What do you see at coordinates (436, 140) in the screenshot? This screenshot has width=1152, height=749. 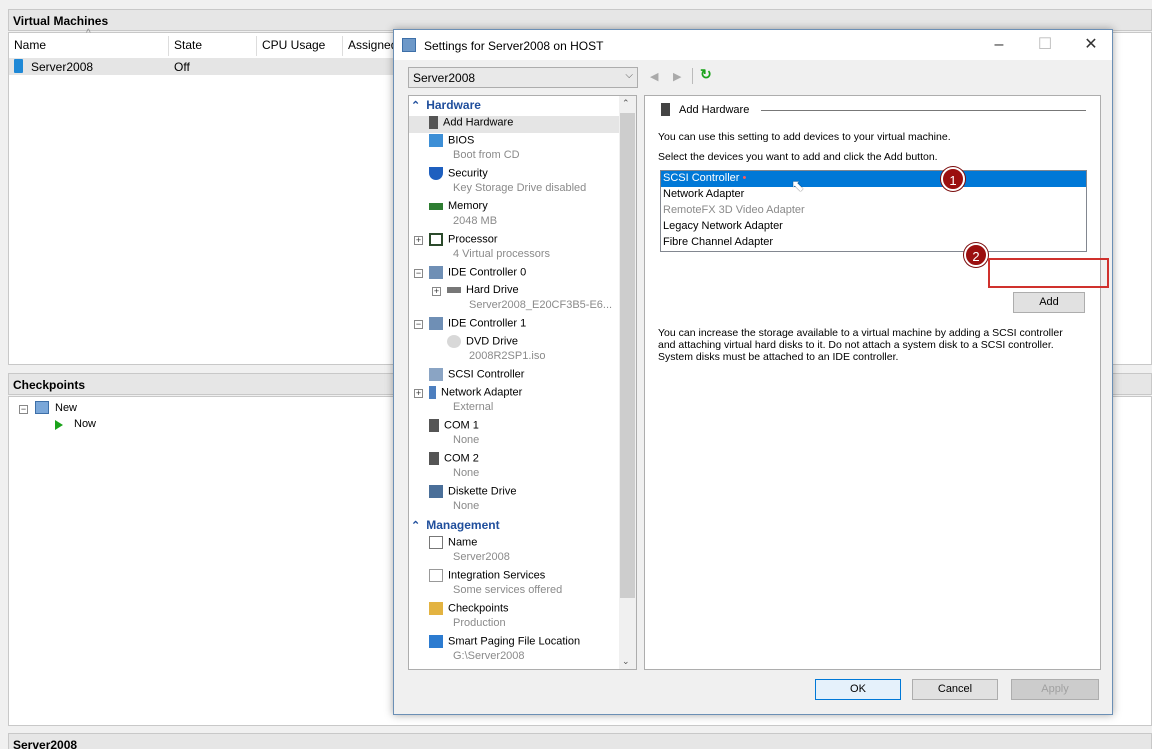 I see `bios-icon` at bounding box center [436, 140].